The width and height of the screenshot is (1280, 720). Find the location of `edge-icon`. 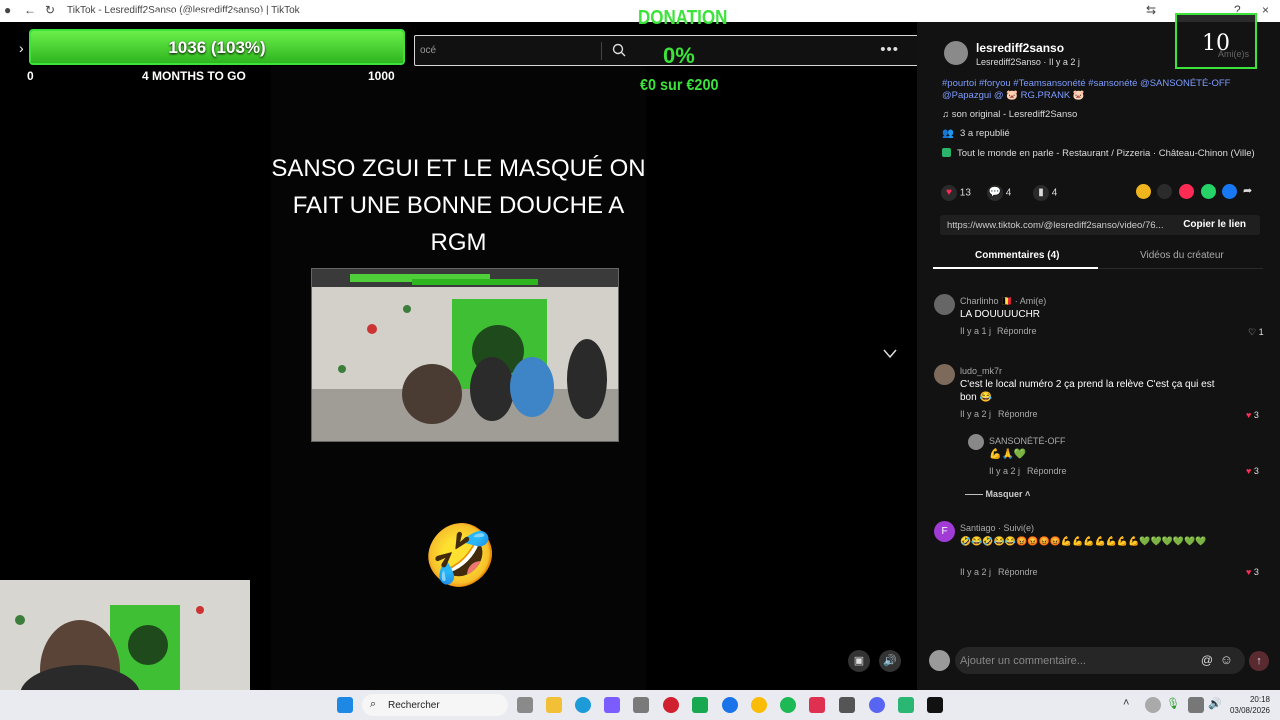

edge-icon is located at coordinates (583, 705).